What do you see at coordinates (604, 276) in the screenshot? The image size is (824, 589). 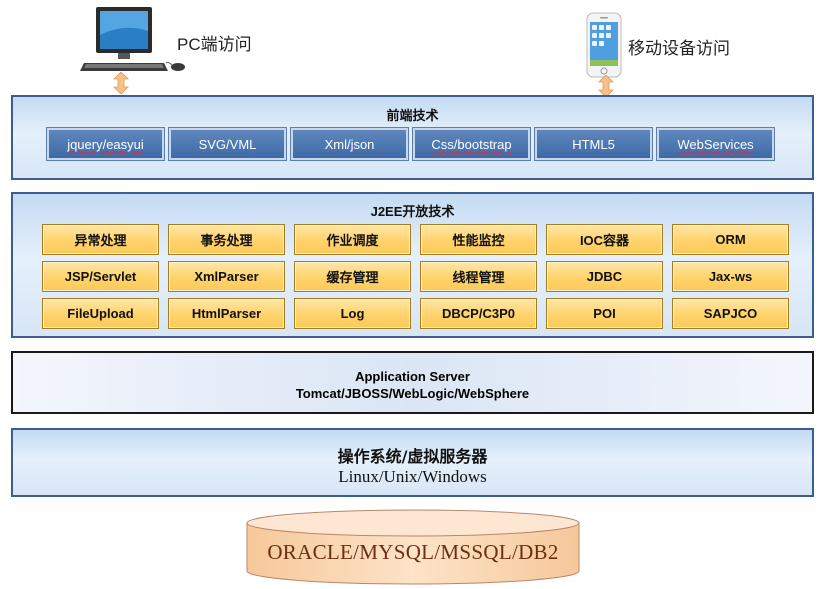 I see `j2ee-item: JDBC` at bounding box center [604, 276].